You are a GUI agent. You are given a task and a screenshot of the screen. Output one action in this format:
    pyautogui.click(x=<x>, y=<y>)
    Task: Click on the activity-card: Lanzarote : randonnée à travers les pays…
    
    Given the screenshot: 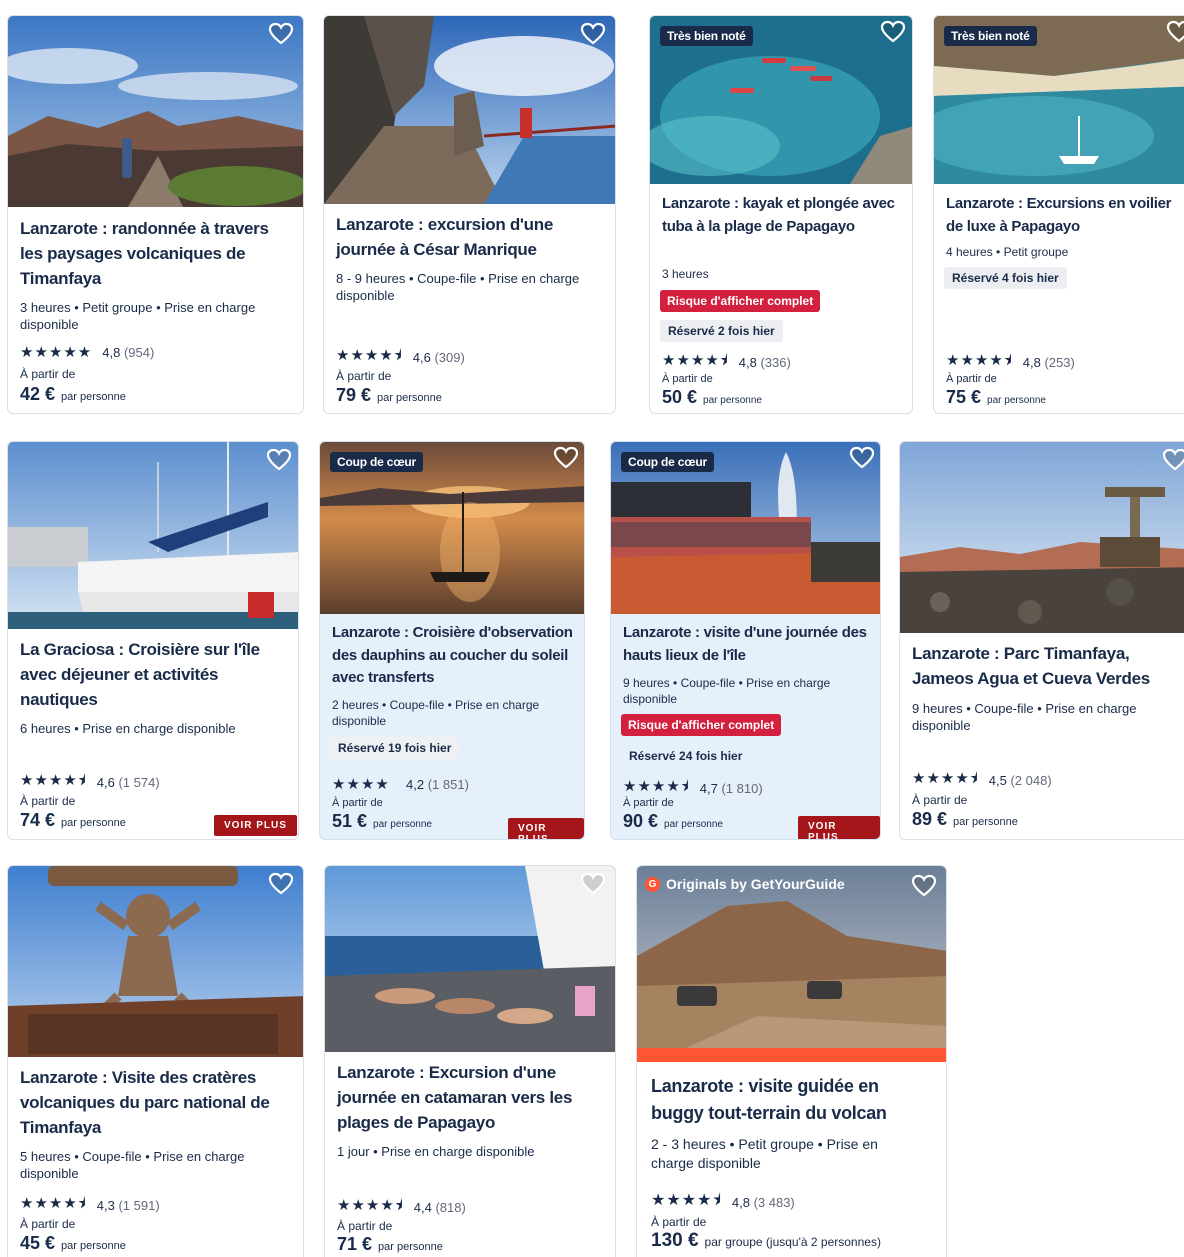 What is the action you would take?
    pyautogui.click(x=155, y=214)
    